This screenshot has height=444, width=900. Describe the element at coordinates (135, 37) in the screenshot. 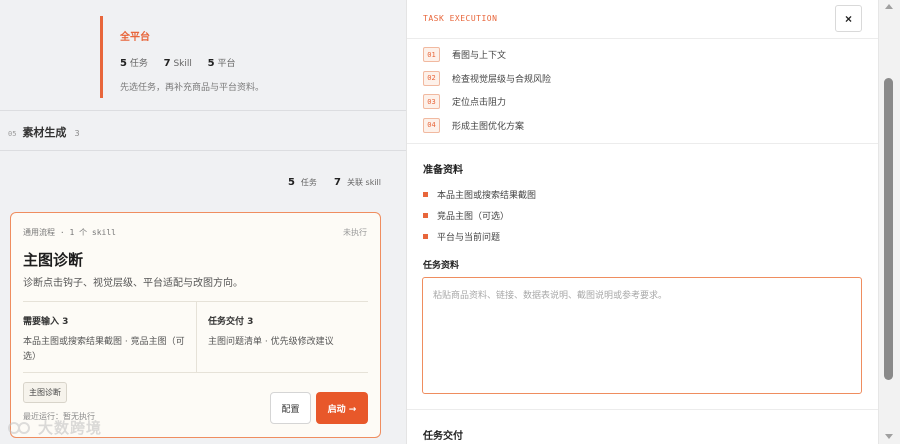

I see `platform-group-title: 全平台` at that location.